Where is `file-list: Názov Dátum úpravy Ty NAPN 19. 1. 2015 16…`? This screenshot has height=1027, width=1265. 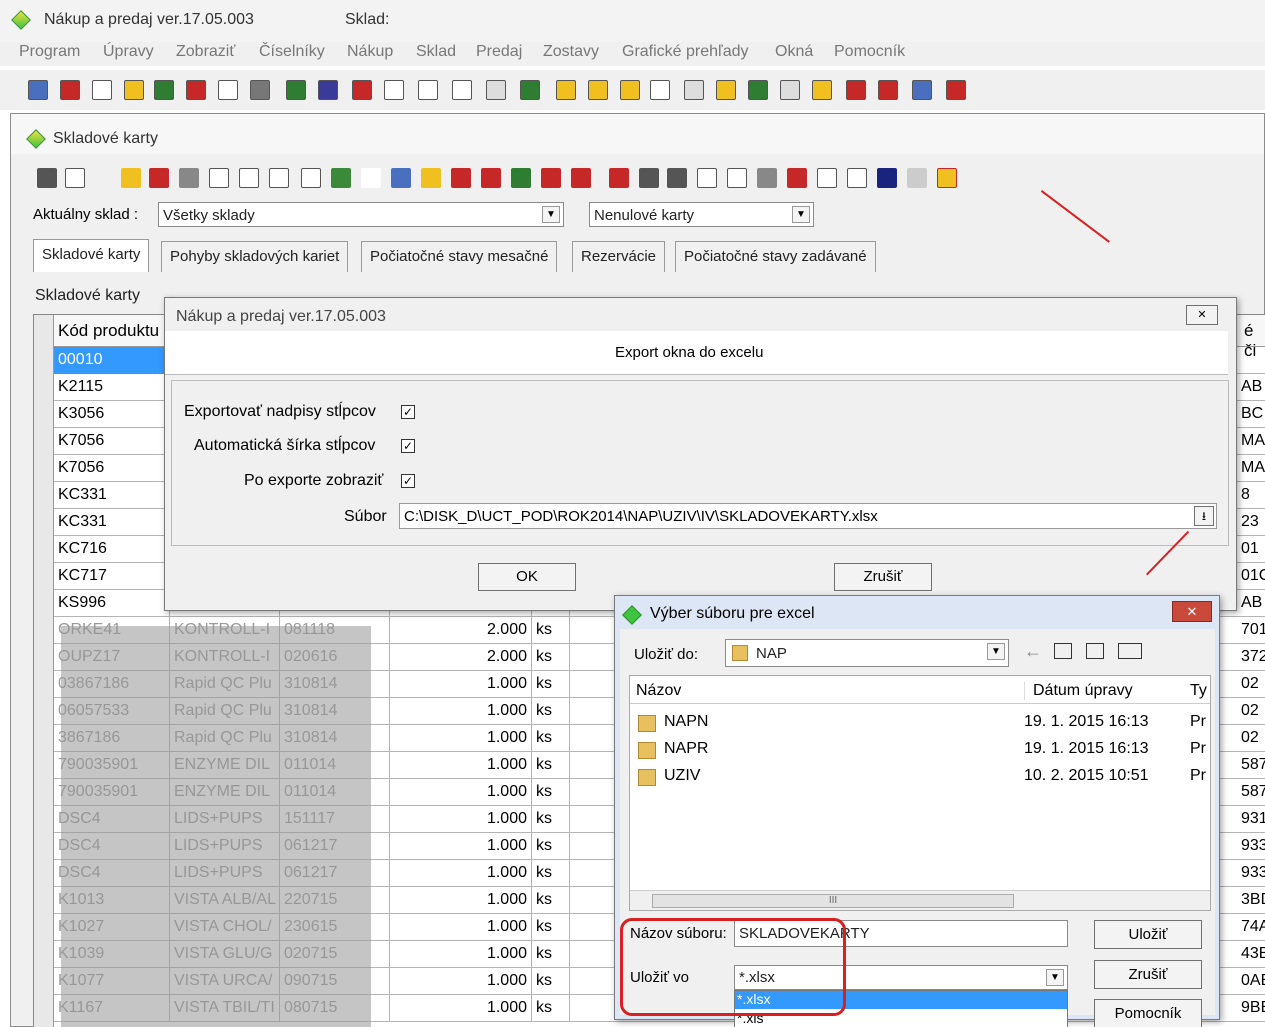
file-list: Názov Dátum úpravy Ty NAPN 19. 1. 2015 16… is located at coordinates (920, 793).